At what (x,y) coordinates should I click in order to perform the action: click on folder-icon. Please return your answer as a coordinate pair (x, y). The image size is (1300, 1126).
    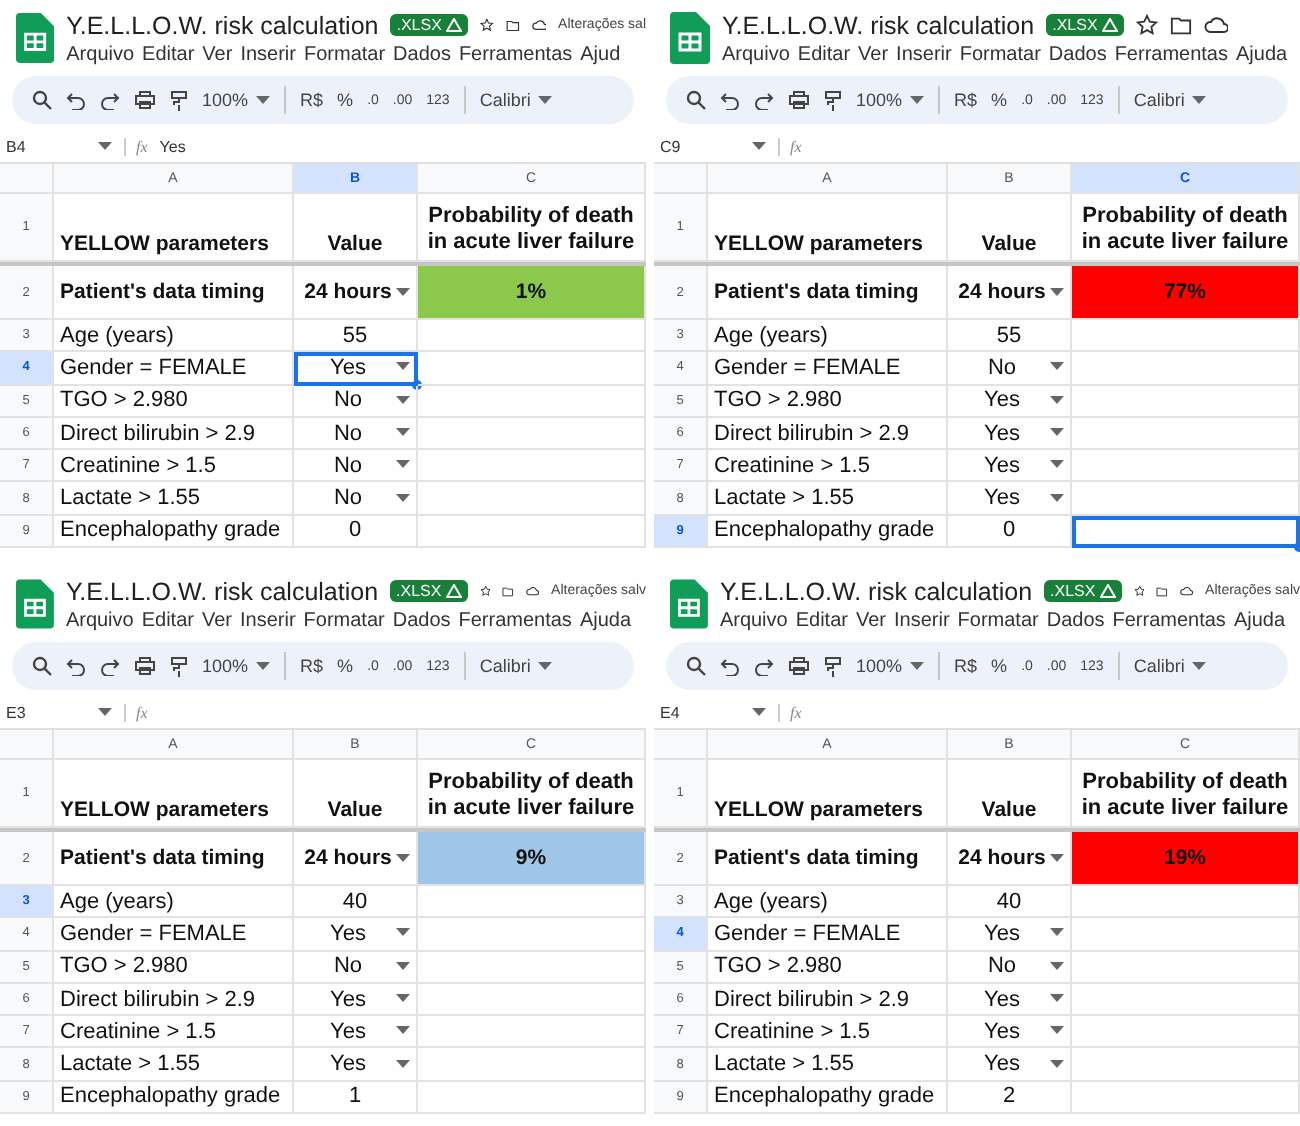
    Looking at the image, I should click on (512, 25).